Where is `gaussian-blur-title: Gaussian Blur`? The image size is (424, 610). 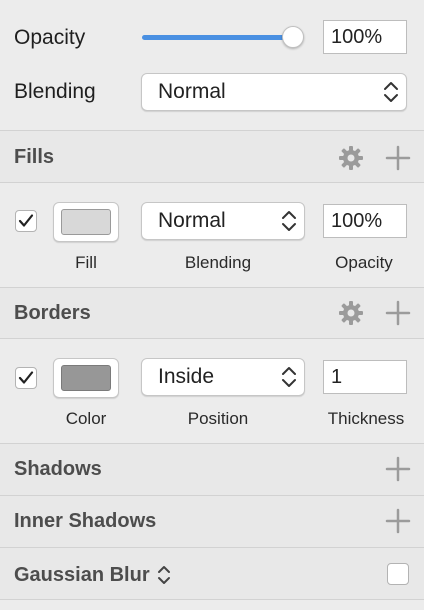
gaussian-blur-title: Gaussian Blur is located at coordinates (82, 574).